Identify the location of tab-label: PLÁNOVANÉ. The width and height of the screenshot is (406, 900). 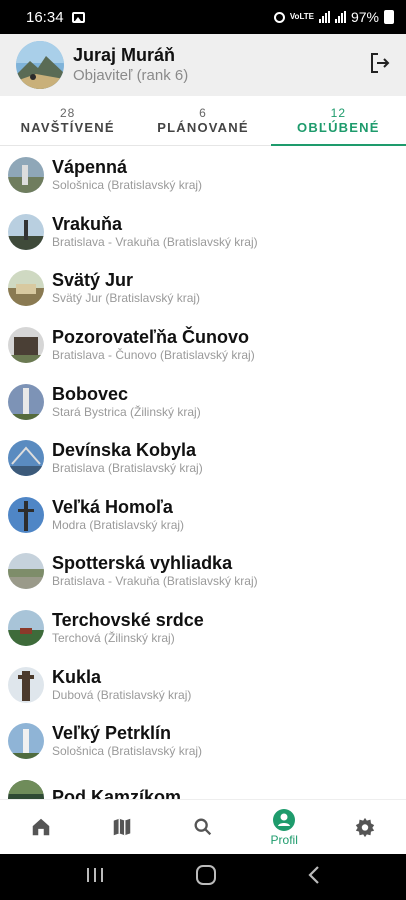
(203, 127).